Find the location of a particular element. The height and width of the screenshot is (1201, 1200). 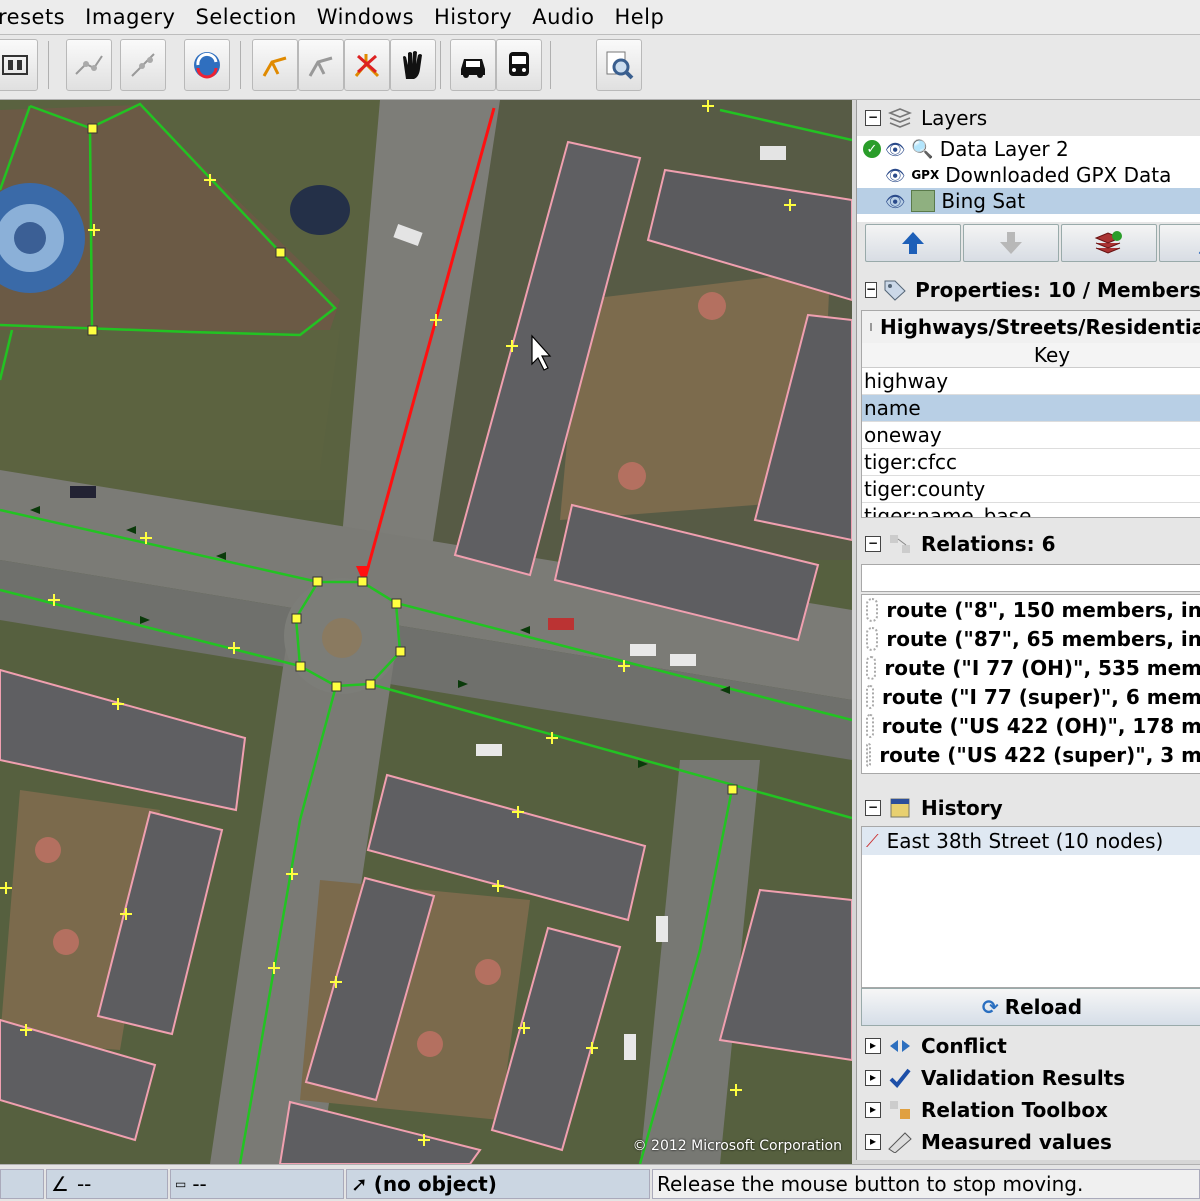

layer-properties-button is located at coordinates (1179, 243).